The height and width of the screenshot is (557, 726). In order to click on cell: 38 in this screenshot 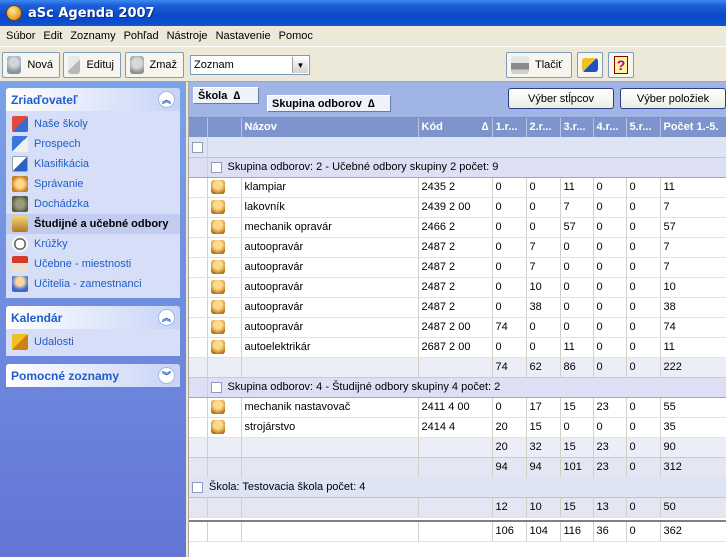, I will do `click(693, 307)`.